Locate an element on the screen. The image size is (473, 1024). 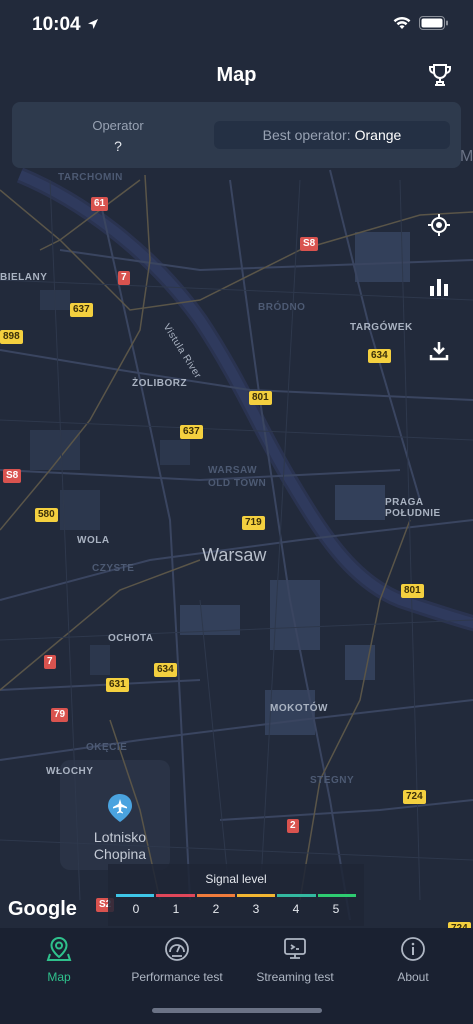
map-pin-icon is located at coordinates (59, 948).